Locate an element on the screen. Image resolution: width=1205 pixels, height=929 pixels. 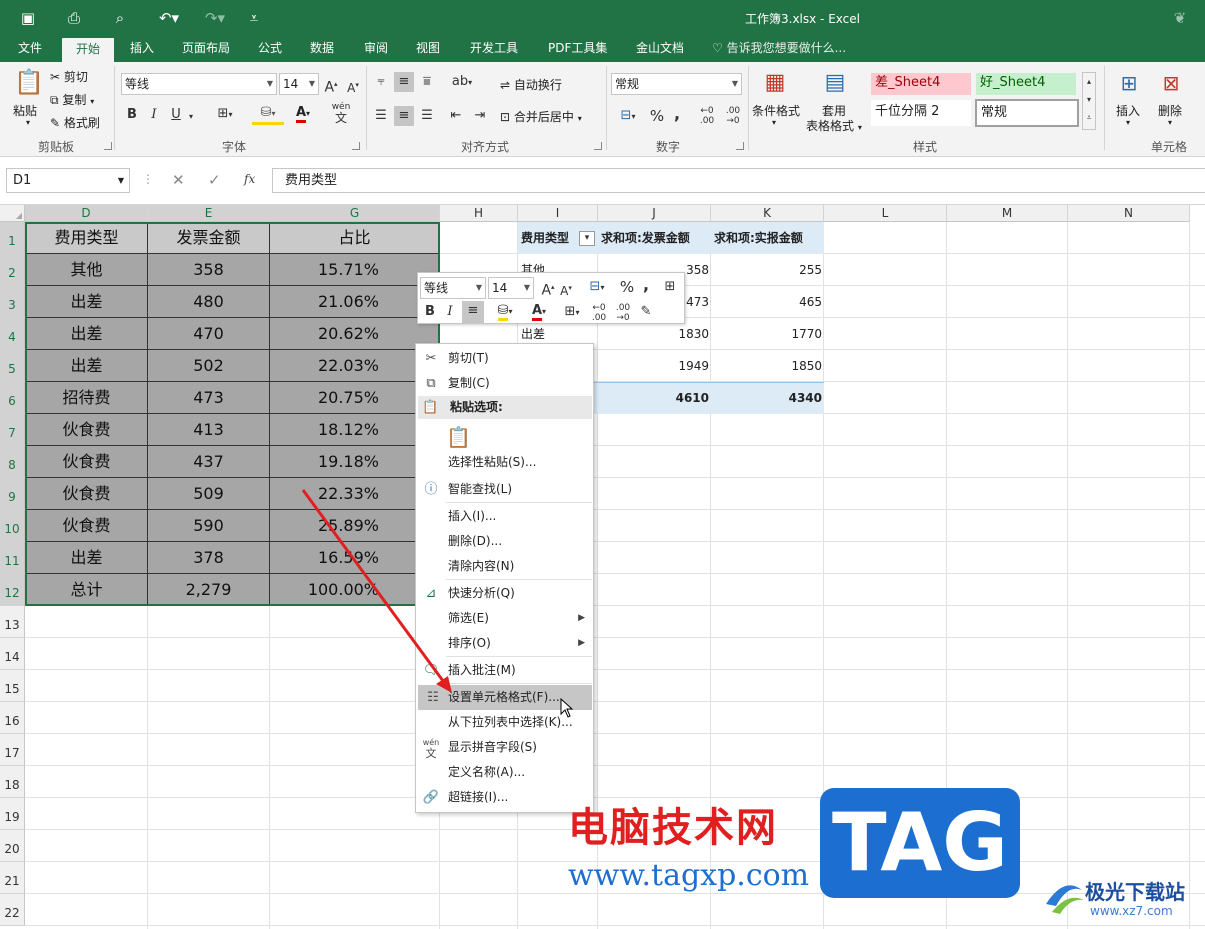
watermark-text: 电脑技术网 is located at coordinates (673, 828).